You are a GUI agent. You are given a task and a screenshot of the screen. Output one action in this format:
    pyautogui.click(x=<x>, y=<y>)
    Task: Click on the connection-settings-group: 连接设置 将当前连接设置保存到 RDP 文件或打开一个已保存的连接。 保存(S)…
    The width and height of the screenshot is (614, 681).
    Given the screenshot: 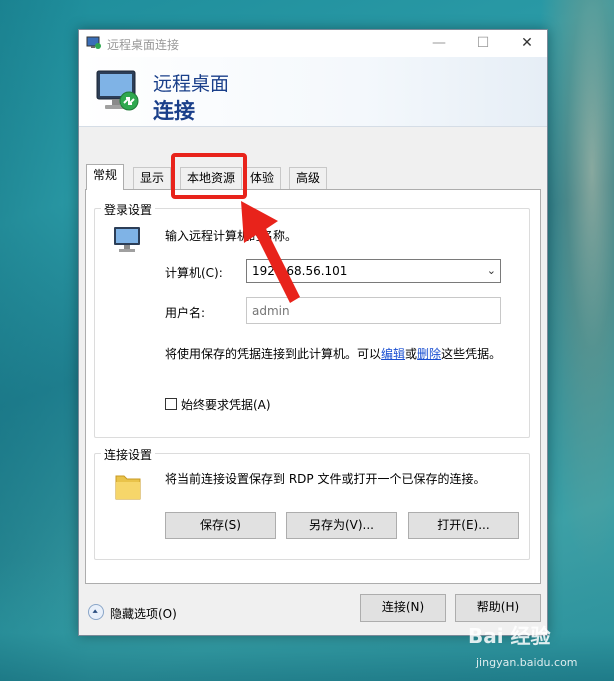 What is the action you would take?
    pyautogui.click(x=312, y=503)
    